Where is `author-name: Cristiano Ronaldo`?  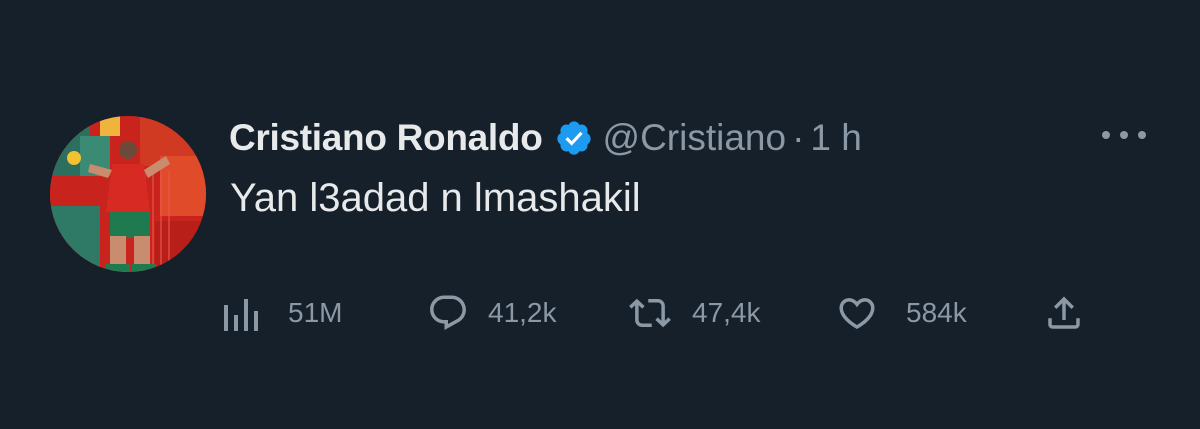 author-name: Cristiano Ronaldo is located at coordinates (386, 138).